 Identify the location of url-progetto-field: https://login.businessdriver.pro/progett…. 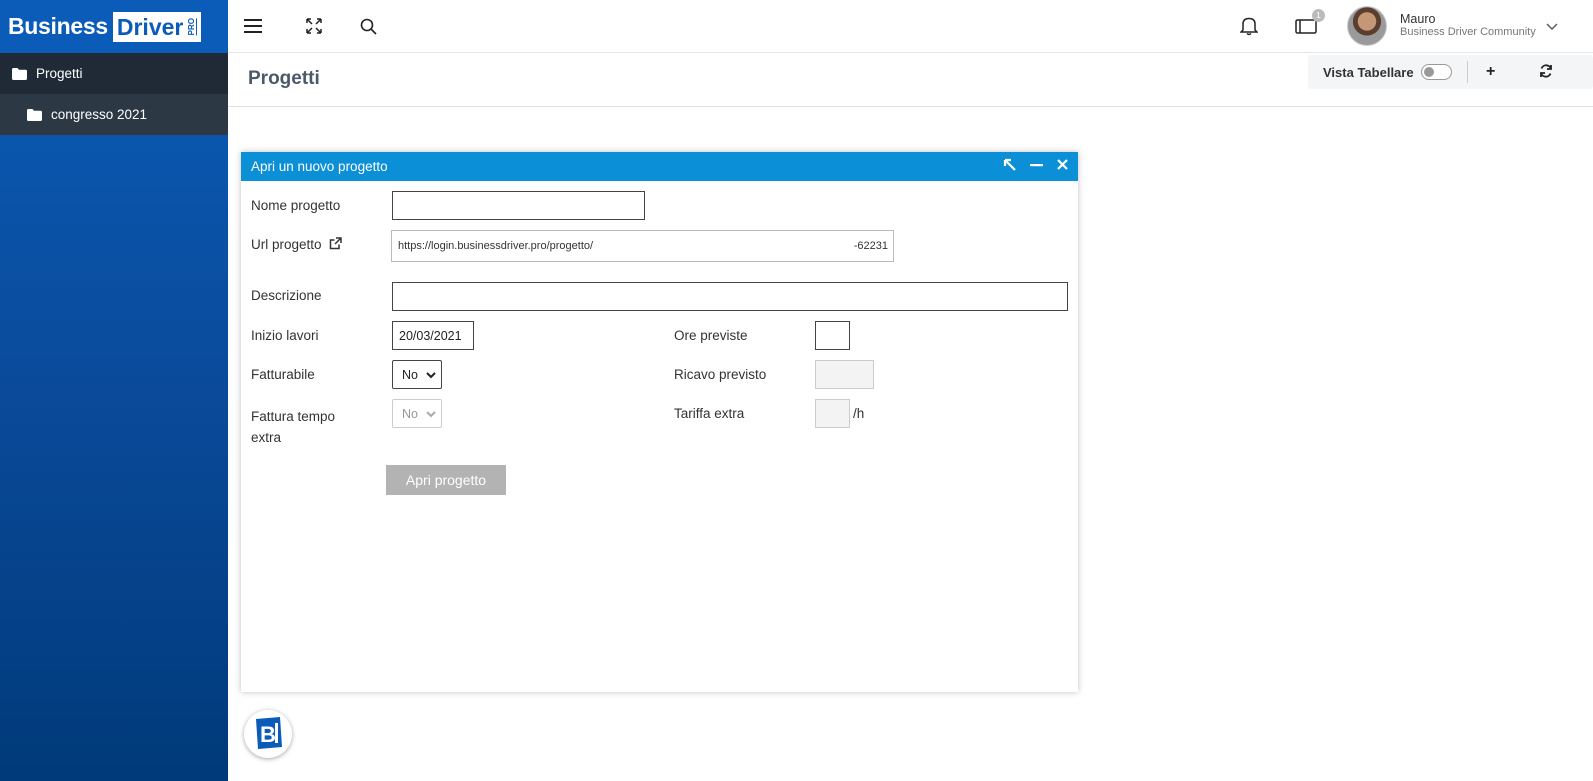
(642, 246).